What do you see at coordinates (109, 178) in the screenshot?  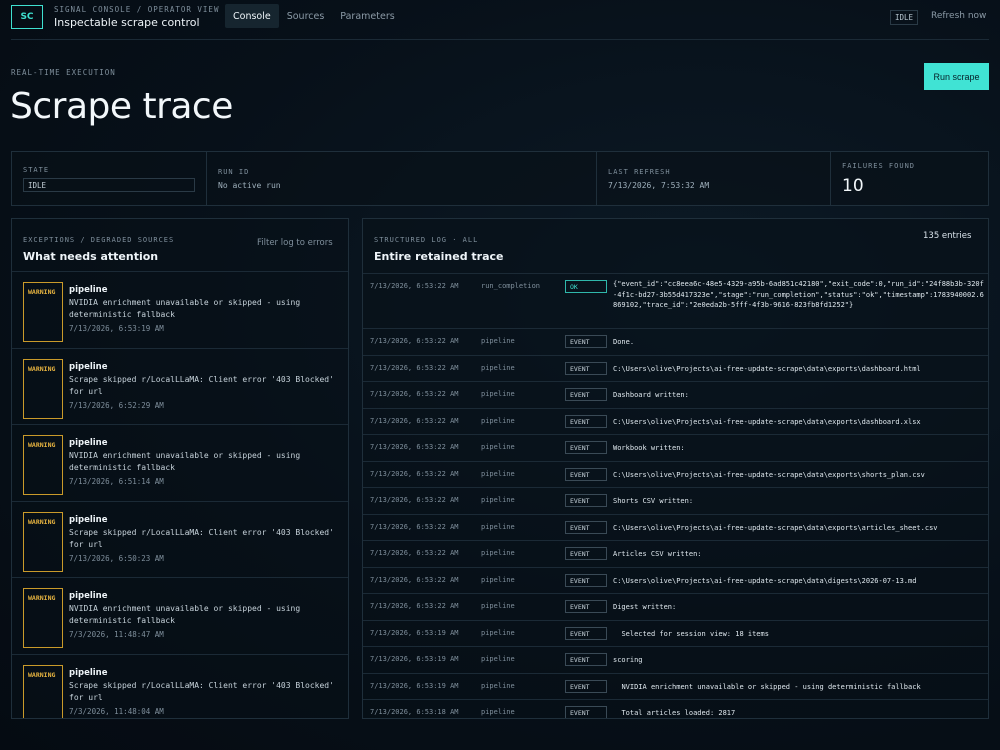 I see `stat-state: STATE IDLE` at bounding box center [109, 178].